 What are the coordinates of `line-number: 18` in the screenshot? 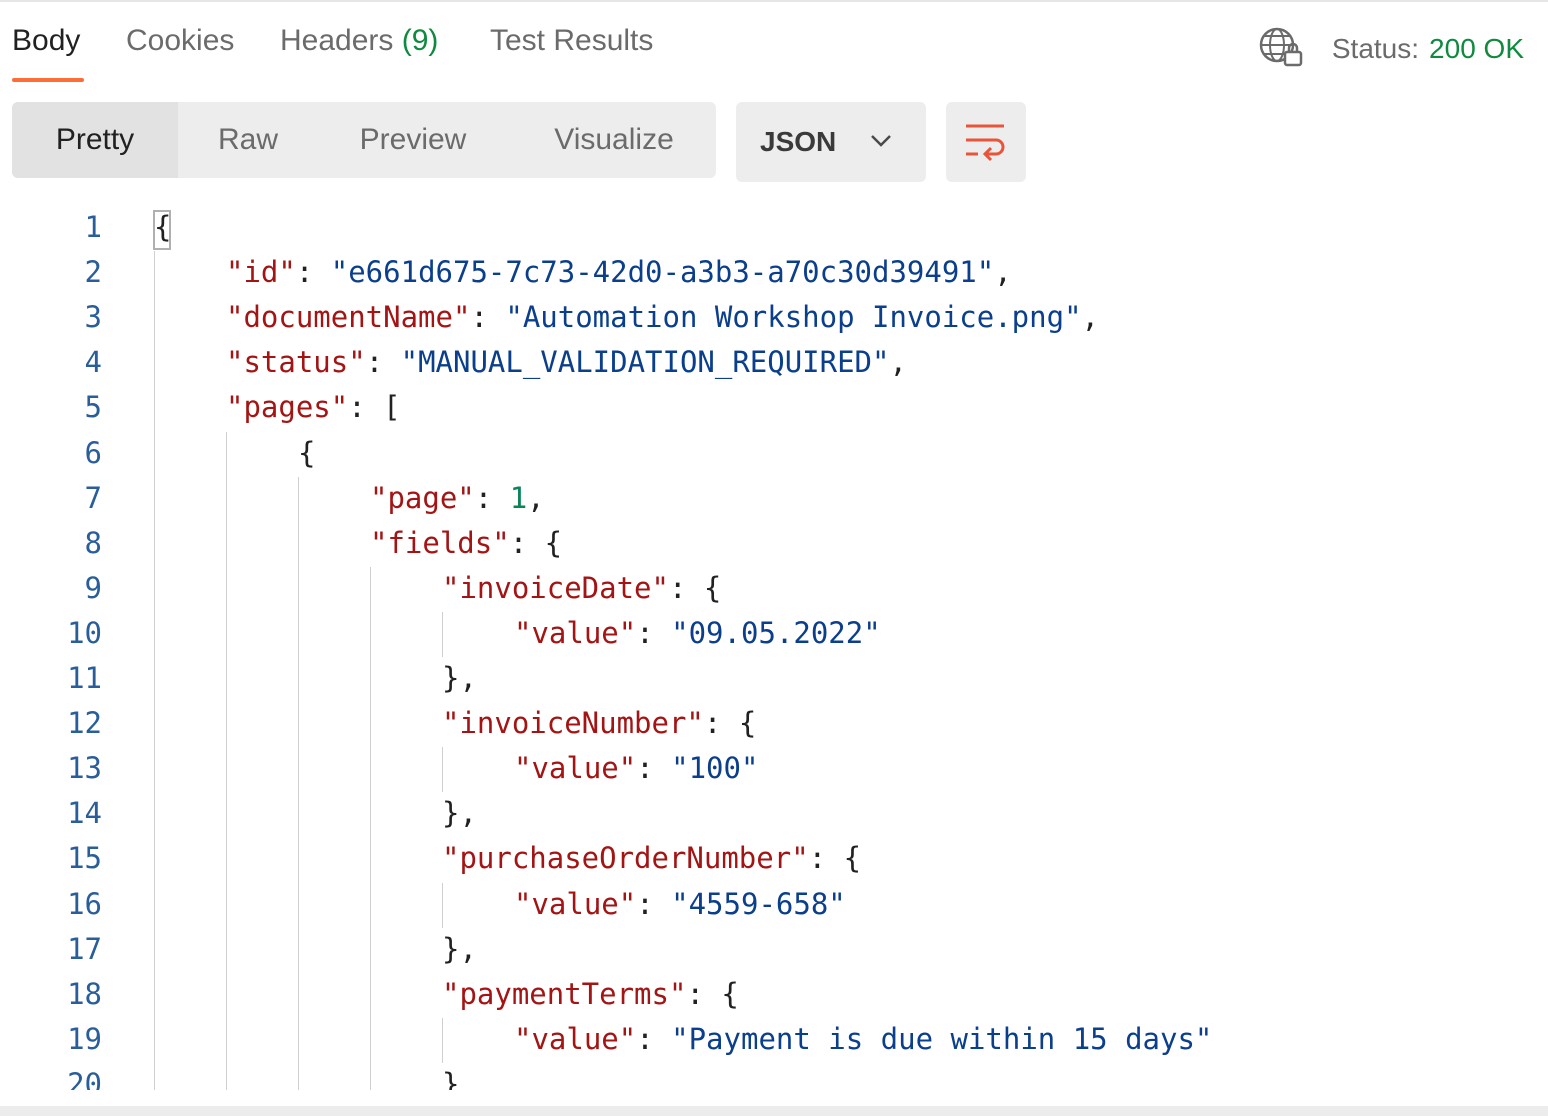 It's located at (84, 993).